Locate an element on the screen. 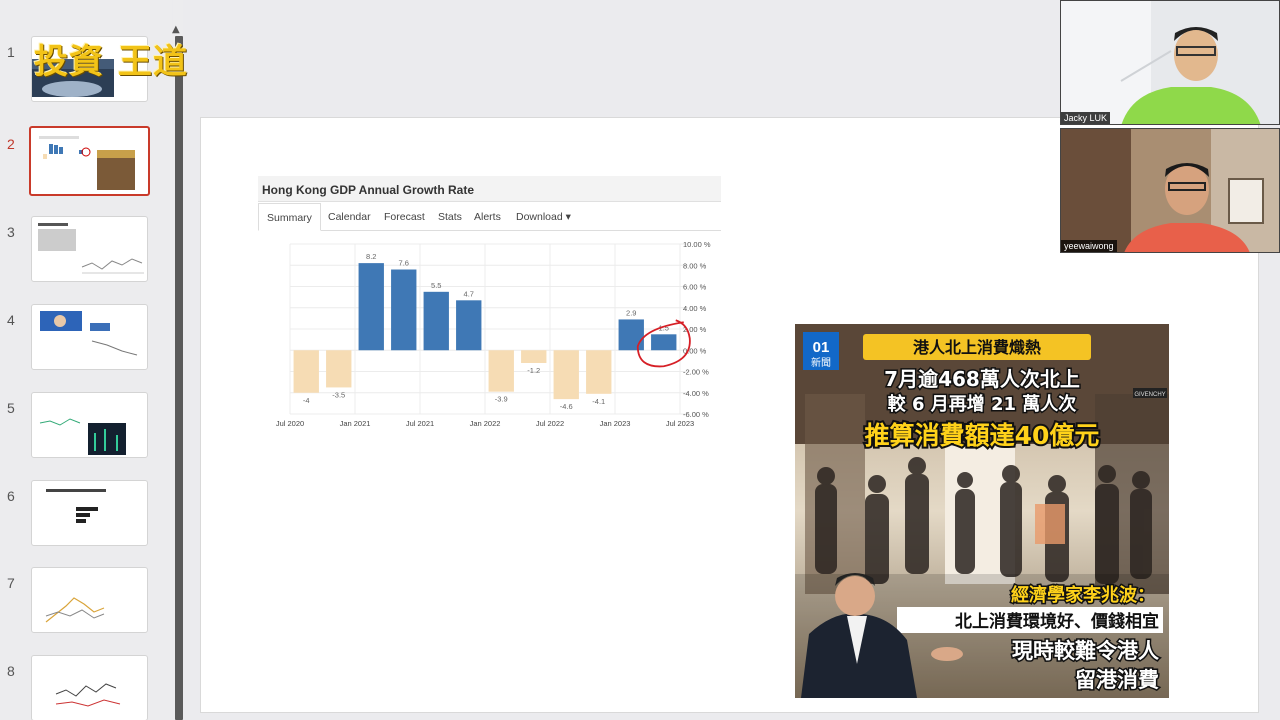 This screenshot has width=1280, height=720. bar-data-label: -4.6 is located at coordinates (566, 406).